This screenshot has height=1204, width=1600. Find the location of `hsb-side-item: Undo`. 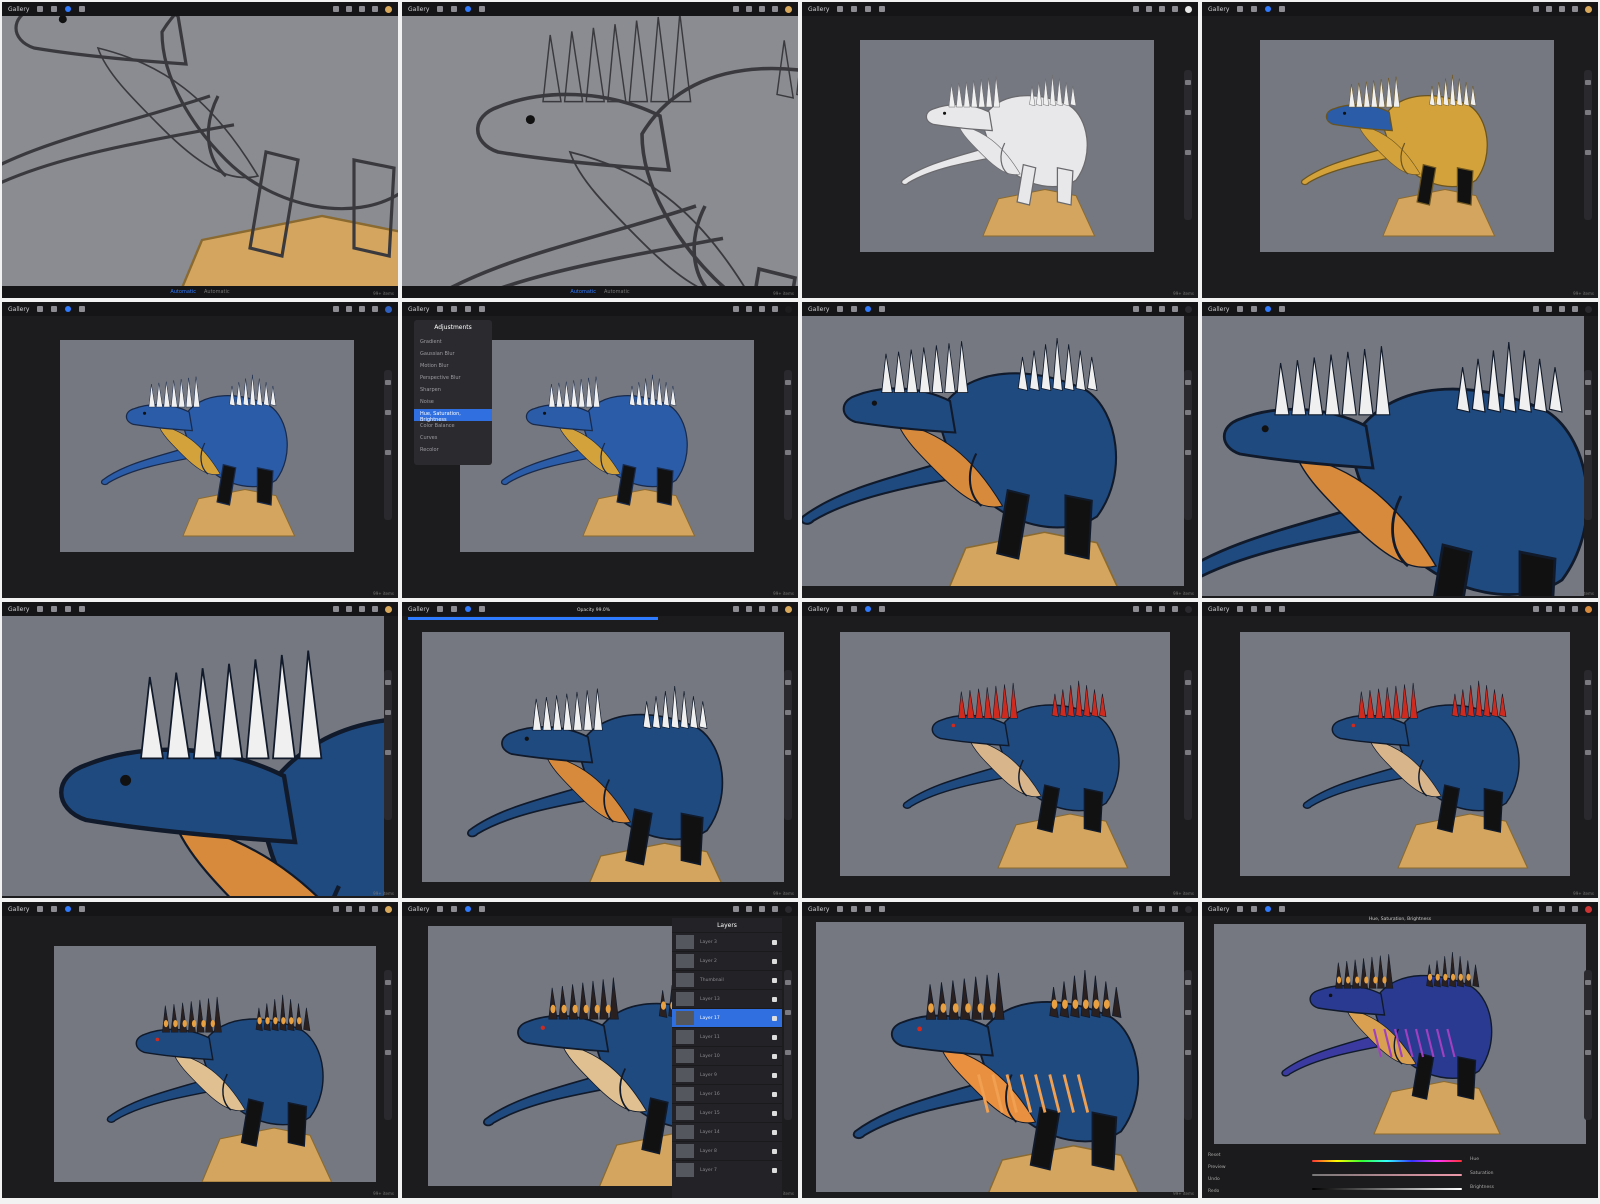

hsb-side-item: Undo is located at coordinates (1222, 1180).